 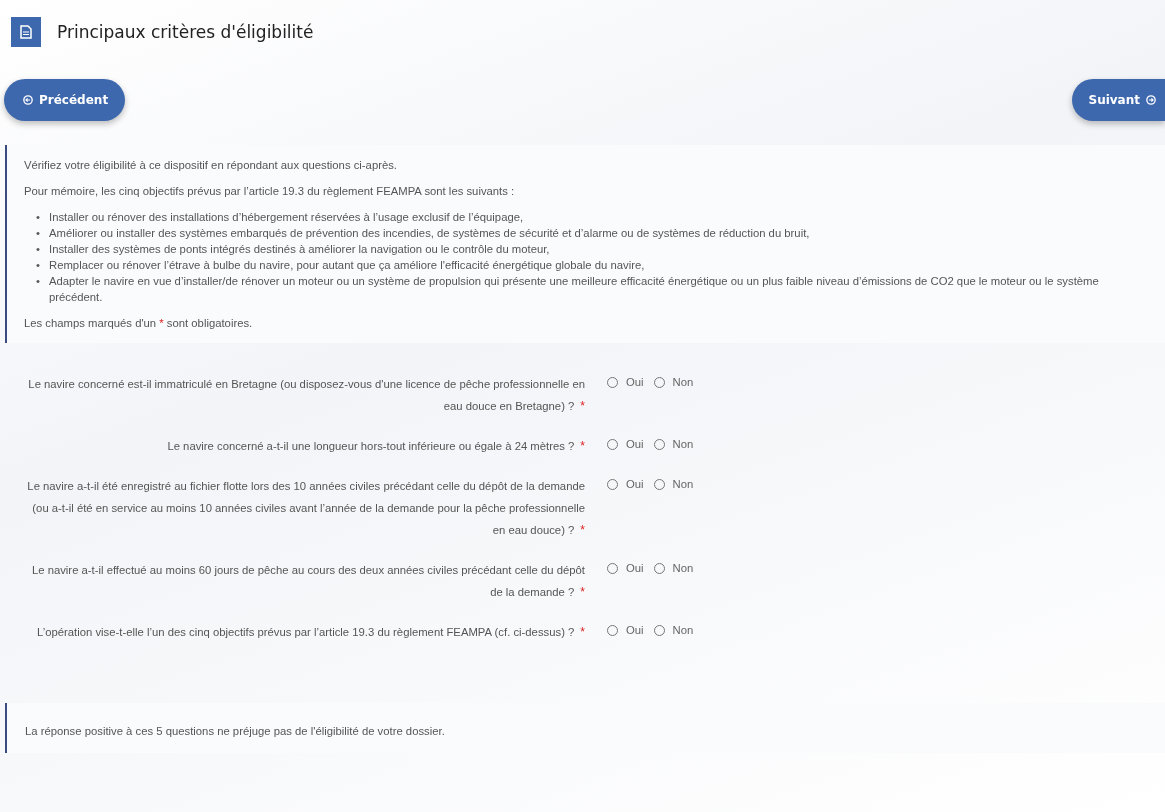 I want to click on question-label: L’opération vise-t-elle l’un des cinq objectifs prévus par l’article 19.3 du règlement FEAMPA (cf. ci-dessus) ? *, so click(x=311, y=632).